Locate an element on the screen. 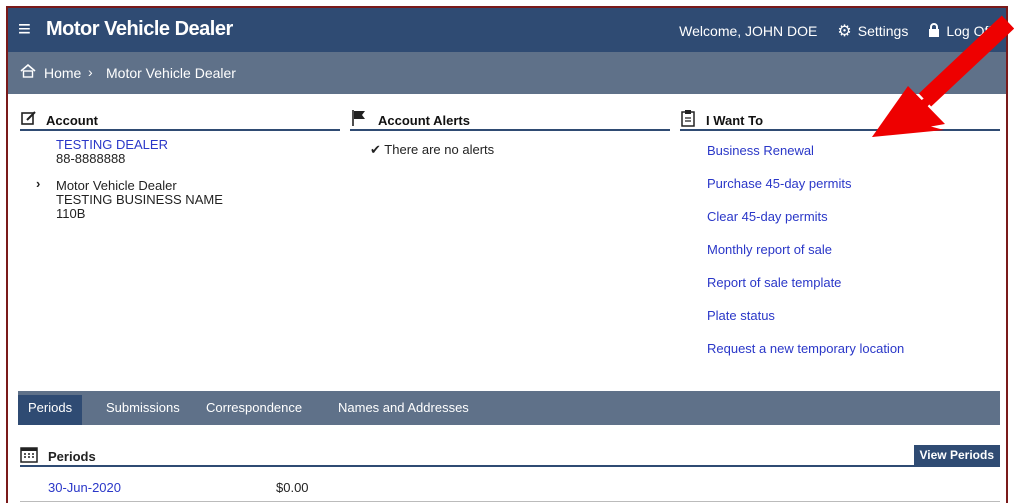  monthly-report-link: Monthly report of sale is located at coordinates (769, 249).